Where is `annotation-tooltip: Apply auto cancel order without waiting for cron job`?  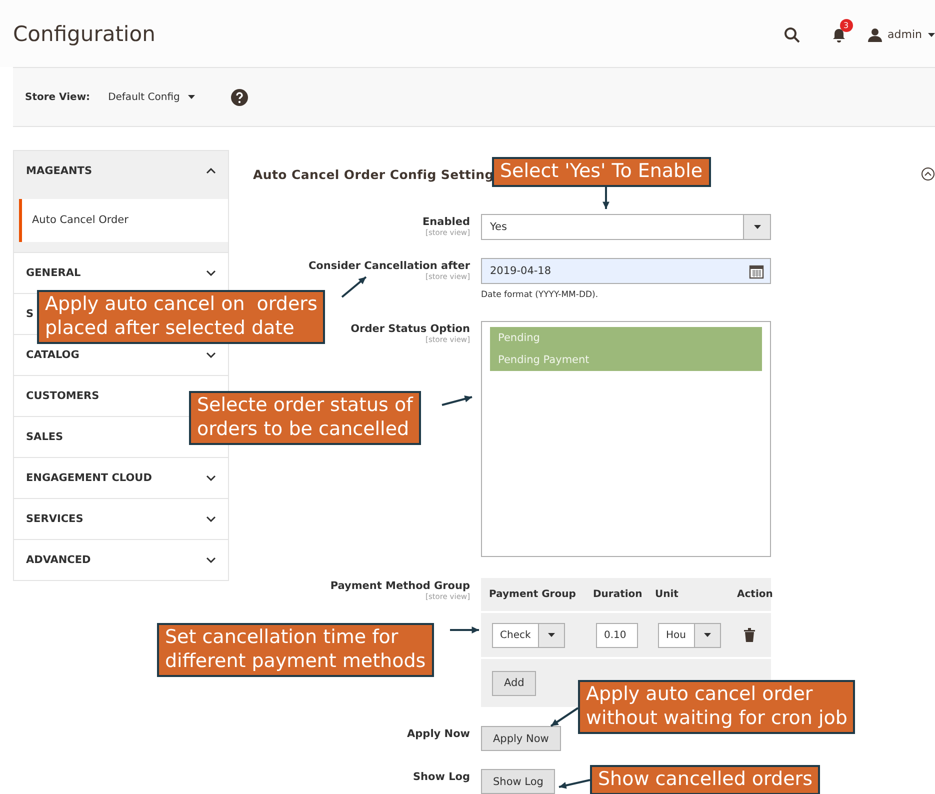 annotation-tooltip: Apply auto cancel order without waiting for cron job is located at coordinates (717, 707).